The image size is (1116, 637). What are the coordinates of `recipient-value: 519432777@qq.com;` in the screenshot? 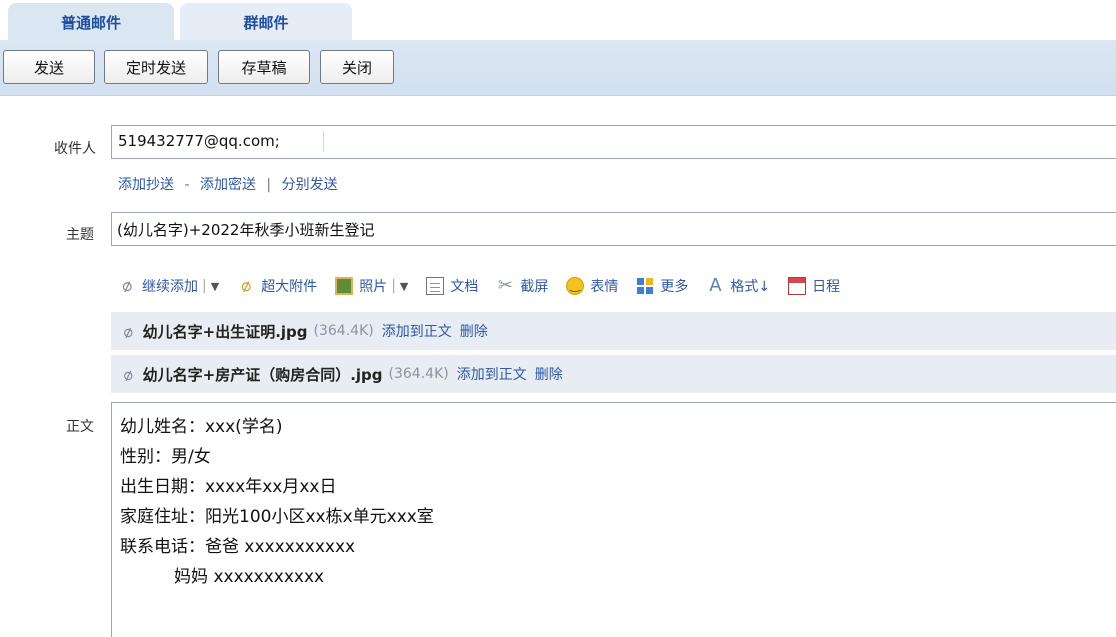 It's located at (199, 141).